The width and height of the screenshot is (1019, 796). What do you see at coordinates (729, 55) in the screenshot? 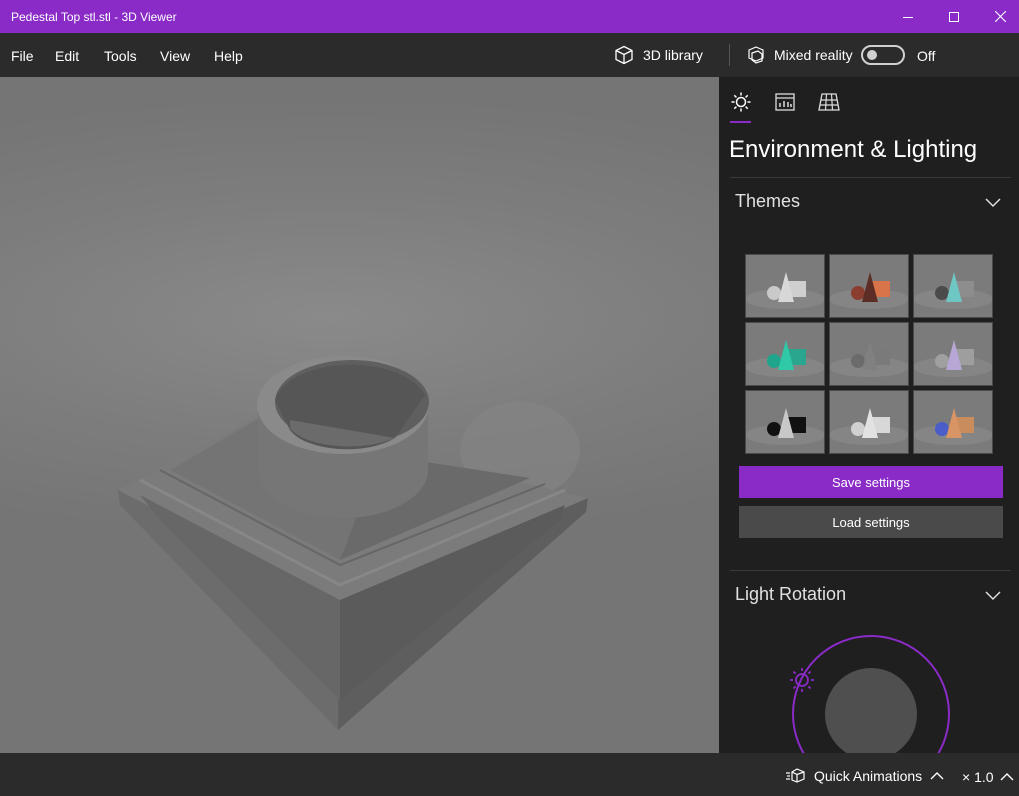
I see `toolbar-divider` at bounding box center [729, 55].